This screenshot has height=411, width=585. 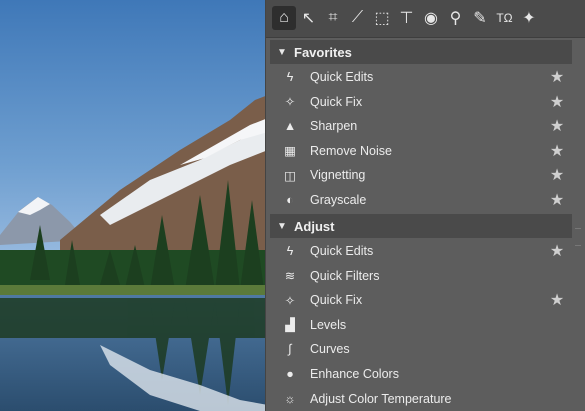 What do you see at coordinates (284, 18) in the screenshot?
I see `home-icon: ⌂` at bounding box center [284, 18].